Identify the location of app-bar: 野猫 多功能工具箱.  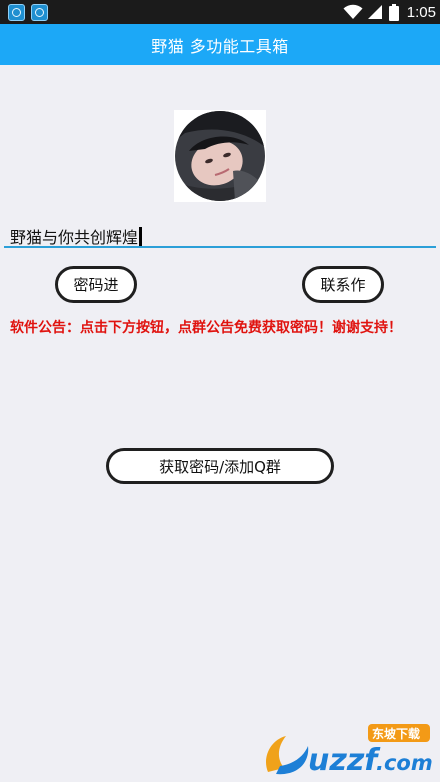
(220, 44).